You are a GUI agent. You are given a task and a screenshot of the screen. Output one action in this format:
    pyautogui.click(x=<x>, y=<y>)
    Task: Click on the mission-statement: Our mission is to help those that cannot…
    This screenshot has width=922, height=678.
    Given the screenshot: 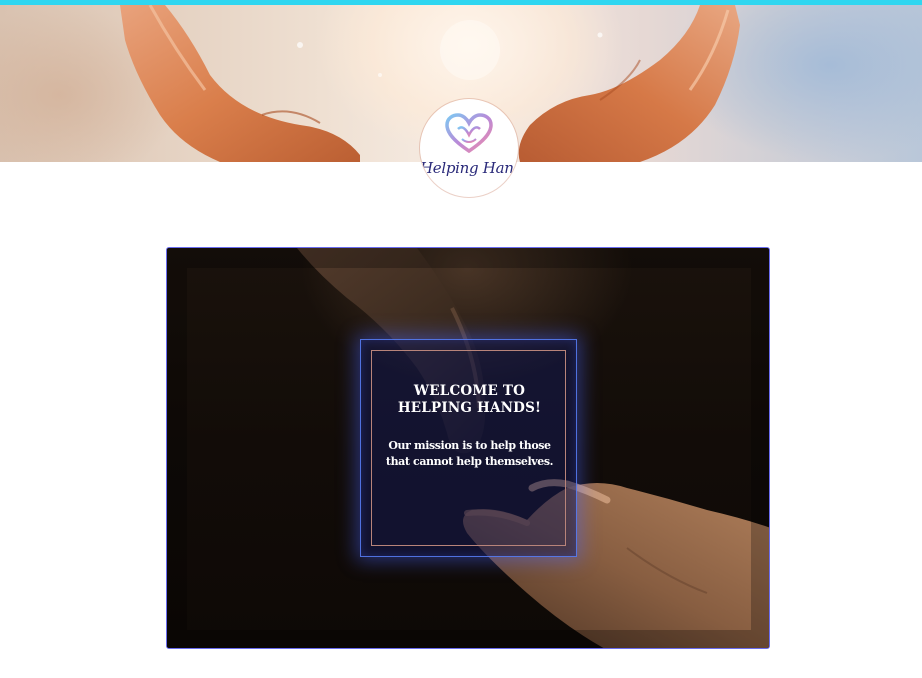 What is the action you would take?
    pyautogui.click(x=469, y=454)
    